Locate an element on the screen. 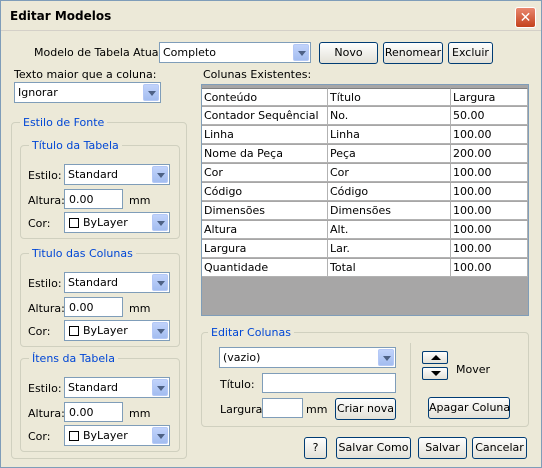 This screenshot has height=468, width=542. titulo-colunas-cor-select: ByLayer is located at coordinates (117, 330).